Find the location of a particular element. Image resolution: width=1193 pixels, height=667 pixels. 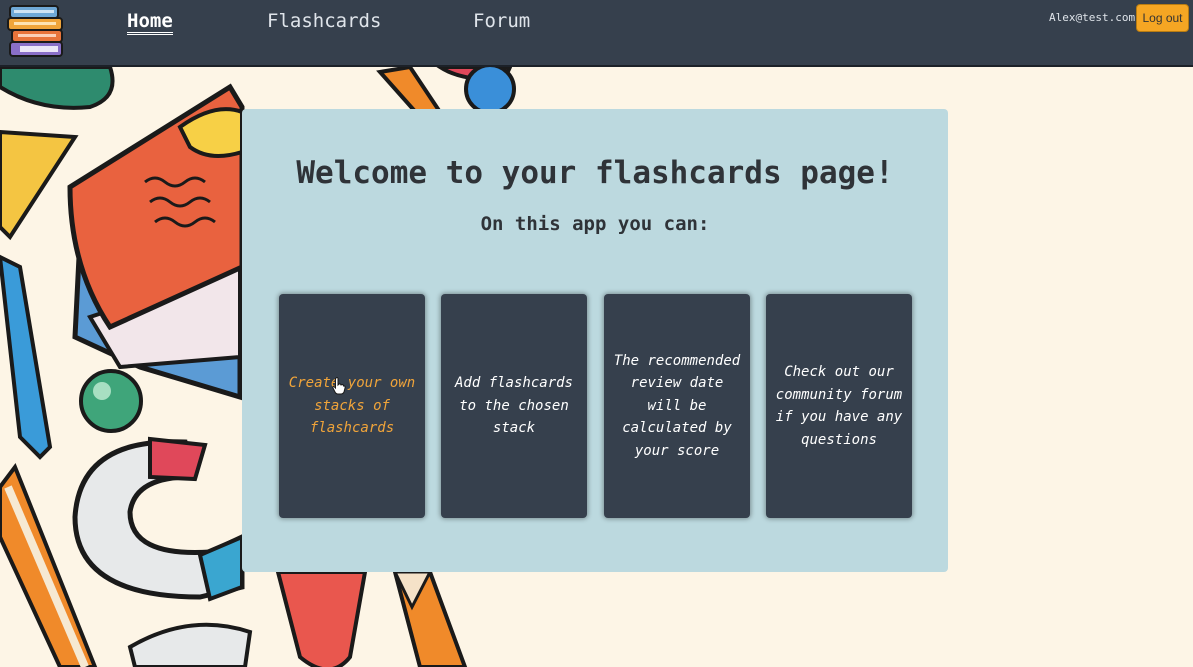

hand-cursor-icon is located at coordinates (339, 386).